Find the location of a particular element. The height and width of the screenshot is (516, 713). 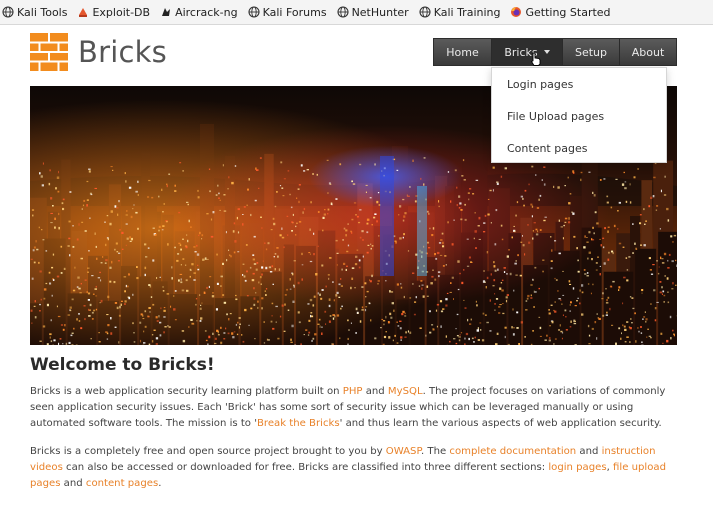

menu-item-file-upload-pages: File Upload pages is located at coordinates (579, 116).